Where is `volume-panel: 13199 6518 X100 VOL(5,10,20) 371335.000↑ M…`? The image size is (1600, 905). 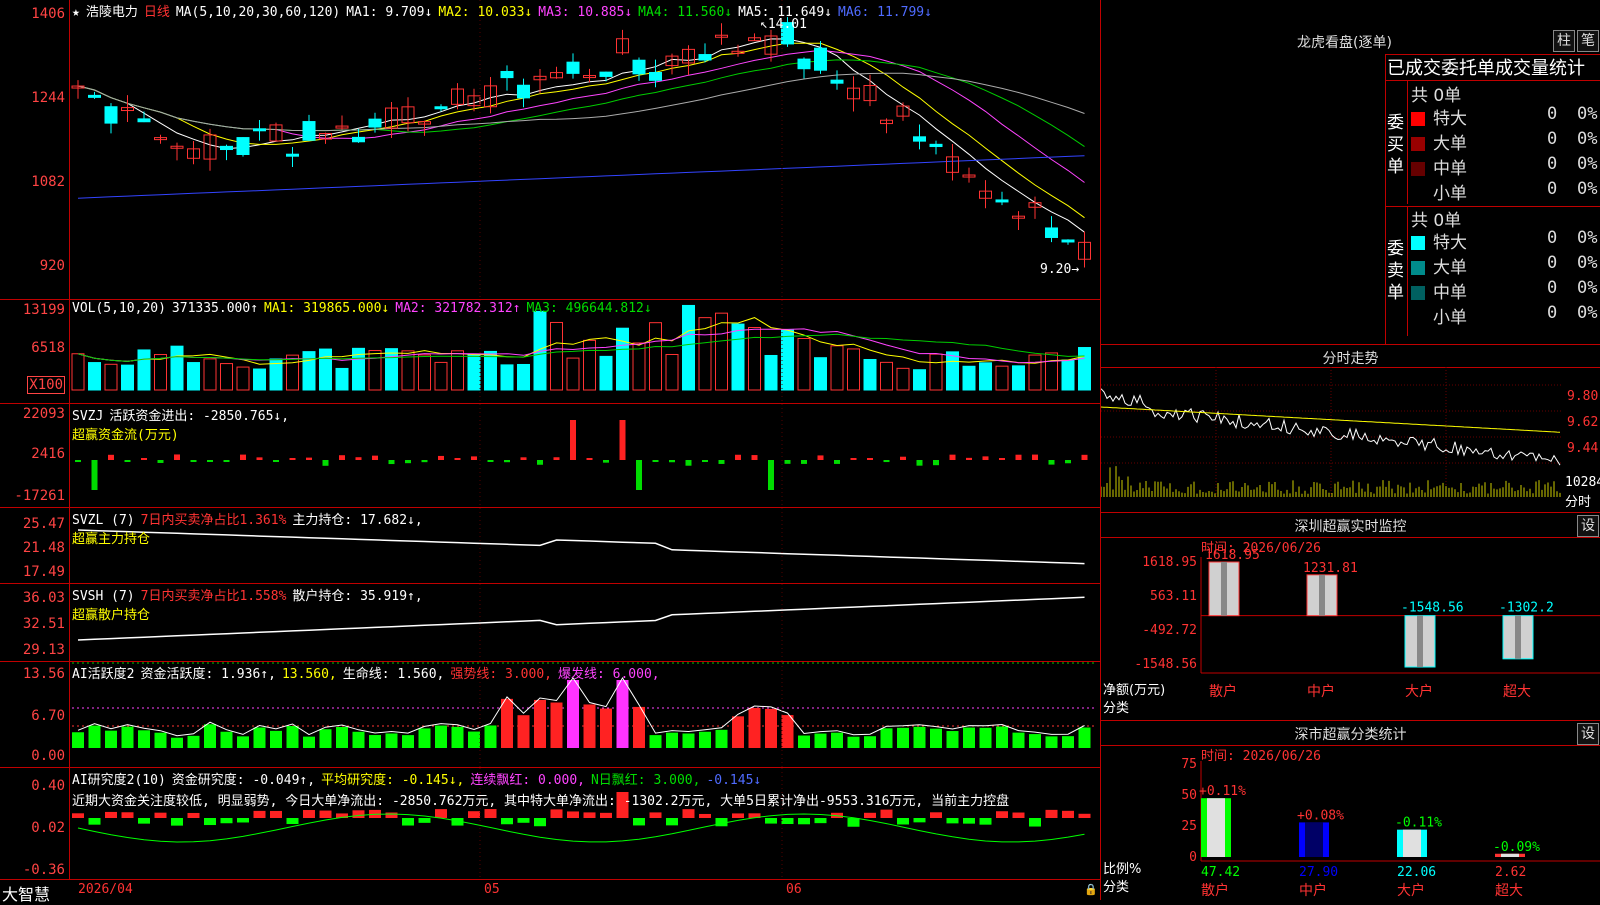
volume-panel: 13199 6518 X100 VOL(5,10,20) 371335.000↑ M… is located at coordinates (550, 352).